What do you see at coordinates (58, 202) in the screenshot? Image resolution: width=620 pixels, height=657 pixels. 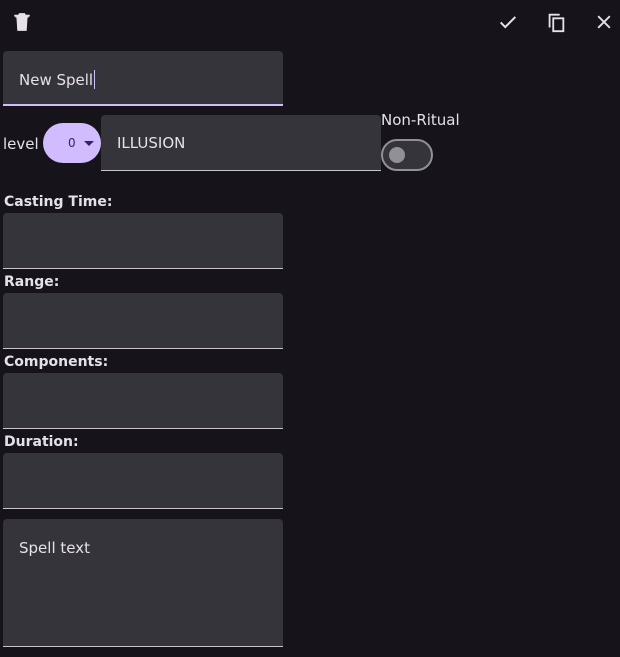 I see `casting-time-label: Casting Time:` at bounding box center [58, 202].